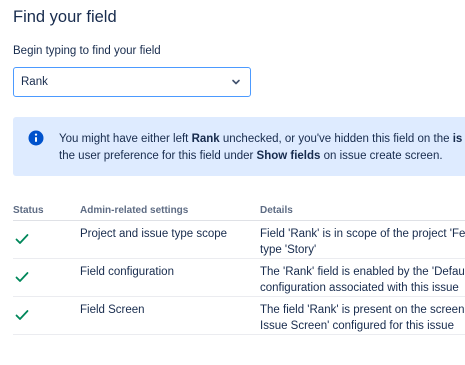 This screenshot has width=465, height=365. I want to click on info-icon, so click(36, 138).